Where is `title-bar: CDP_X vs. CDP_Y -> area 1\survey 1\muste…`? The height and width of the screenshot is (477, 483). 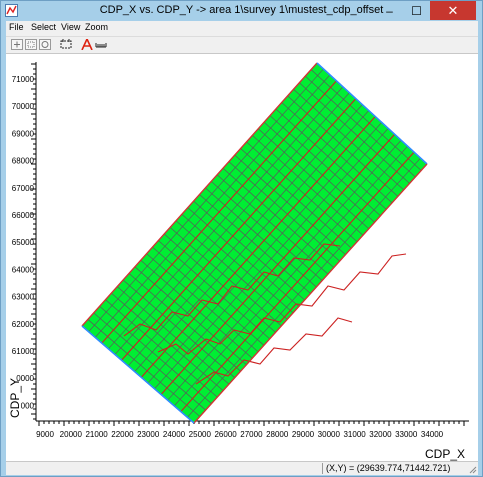 title-bar: CDP_X vs. CDP_Y -> area 1\survey 1\muste… is located at coordinates (241, 11).